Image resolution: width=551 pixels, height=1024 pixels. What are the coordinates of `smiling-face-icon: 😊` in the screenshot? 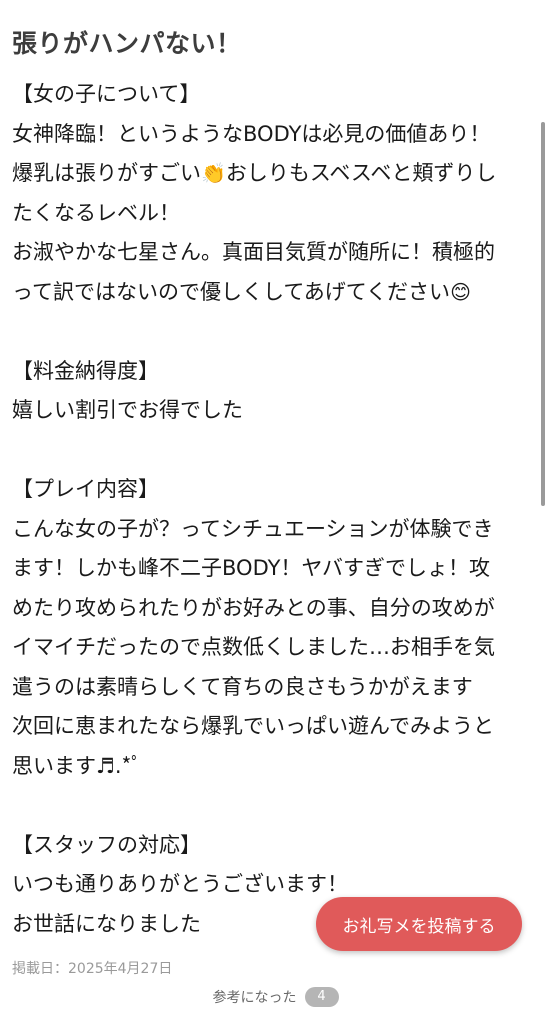 It's located at (460, 291).